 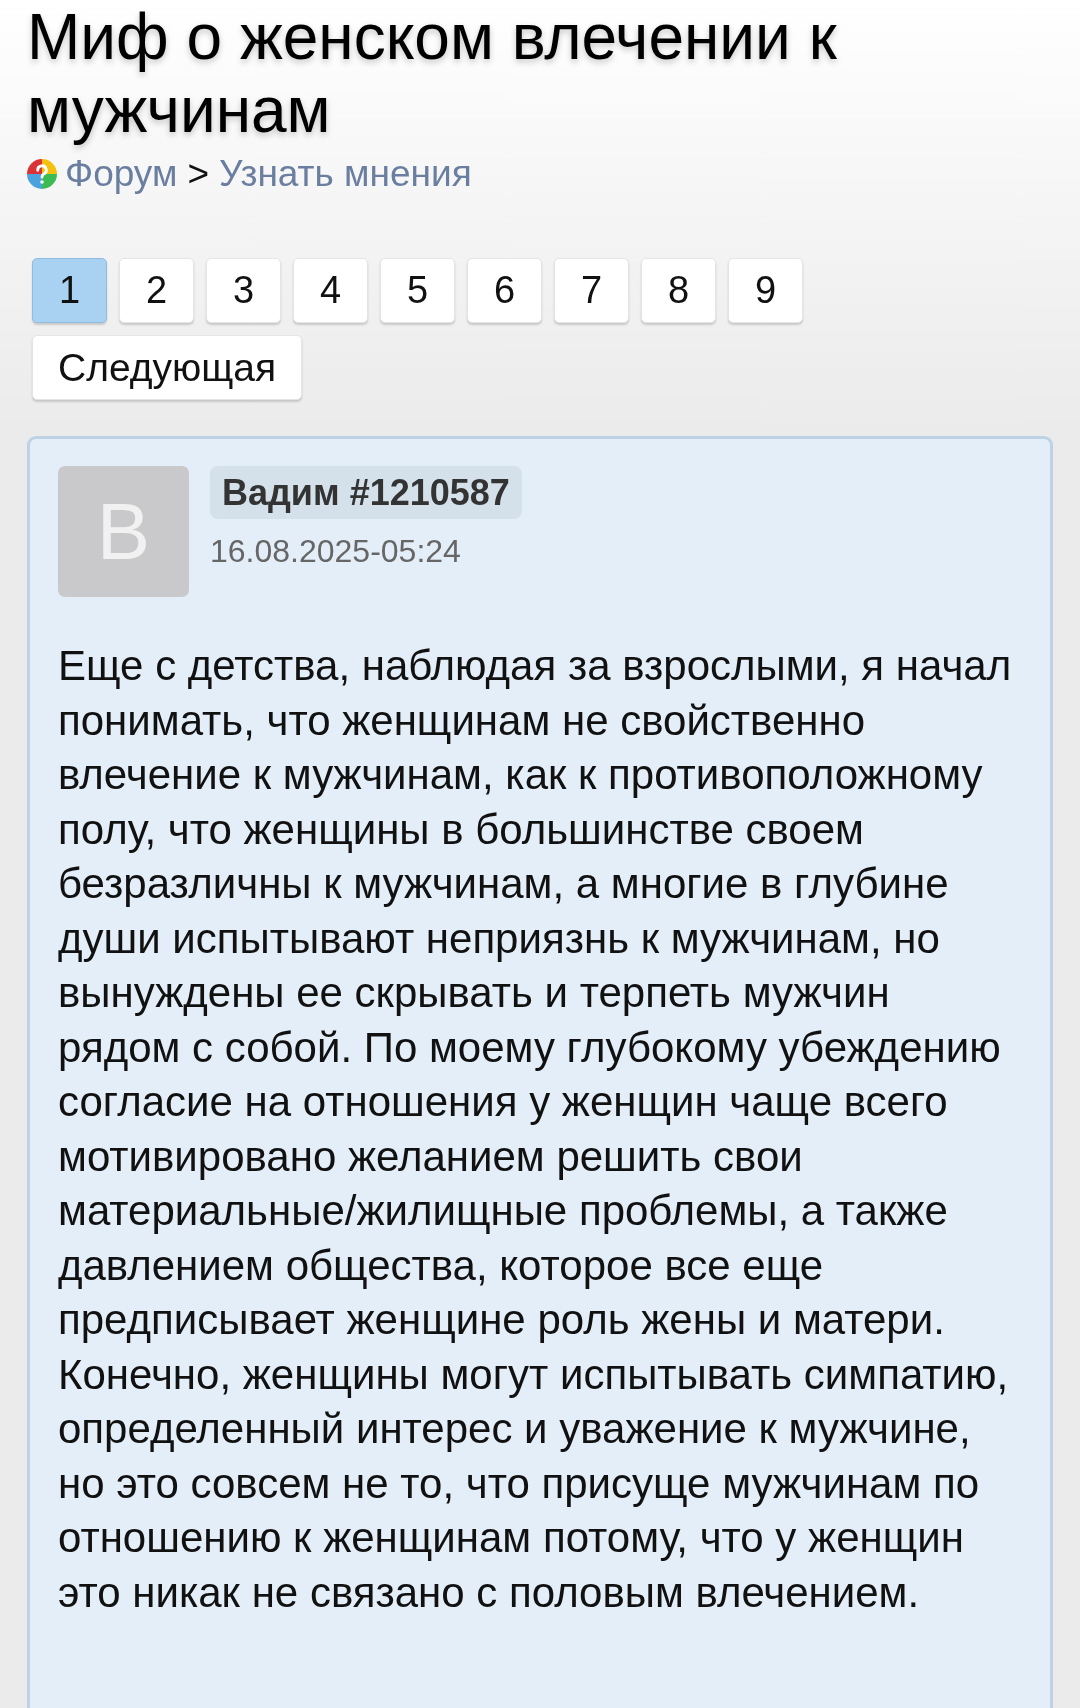 What do you see at coordinates (432, 74) in the screenshot?
I see `page-title: Миф о женском влечении к мужчинам` at bounding box center [432, 74].